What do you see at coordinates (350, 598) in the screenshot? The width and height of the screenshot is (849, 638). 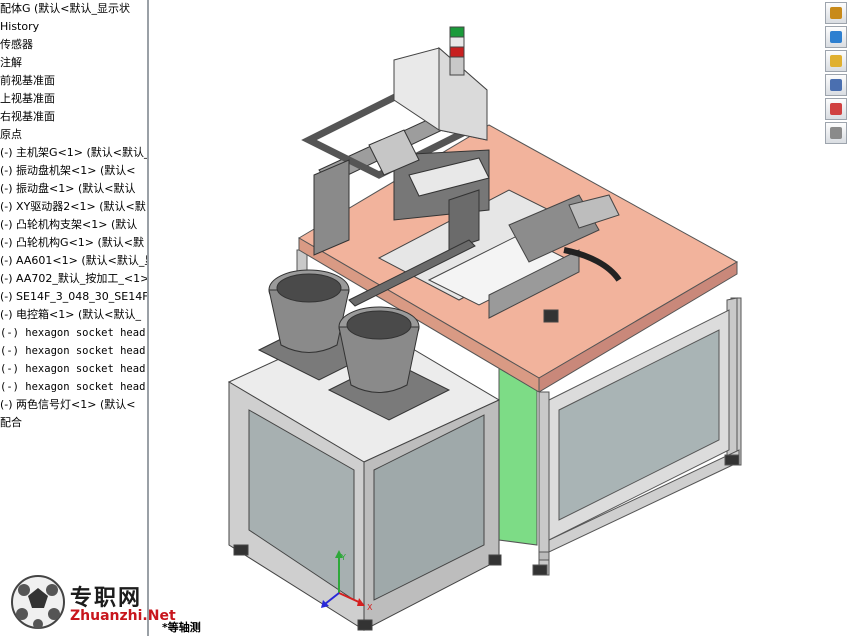 I see `x-axis-arrow` at bounding box center [350, 598].